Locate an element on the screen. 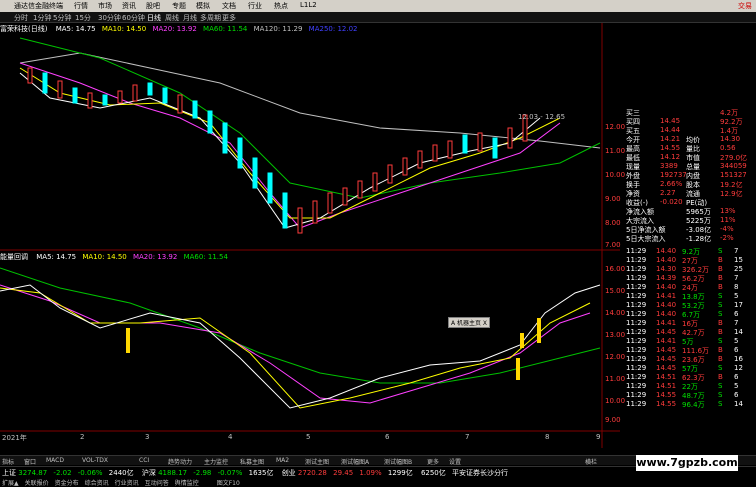 This screenshot has height=487, width=756. tab-30min: 30分钟 is located at coordinates (109, 18).